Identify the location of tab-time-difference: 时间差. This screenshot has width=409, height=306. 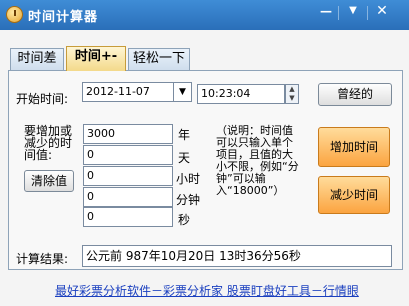
(37, 59).